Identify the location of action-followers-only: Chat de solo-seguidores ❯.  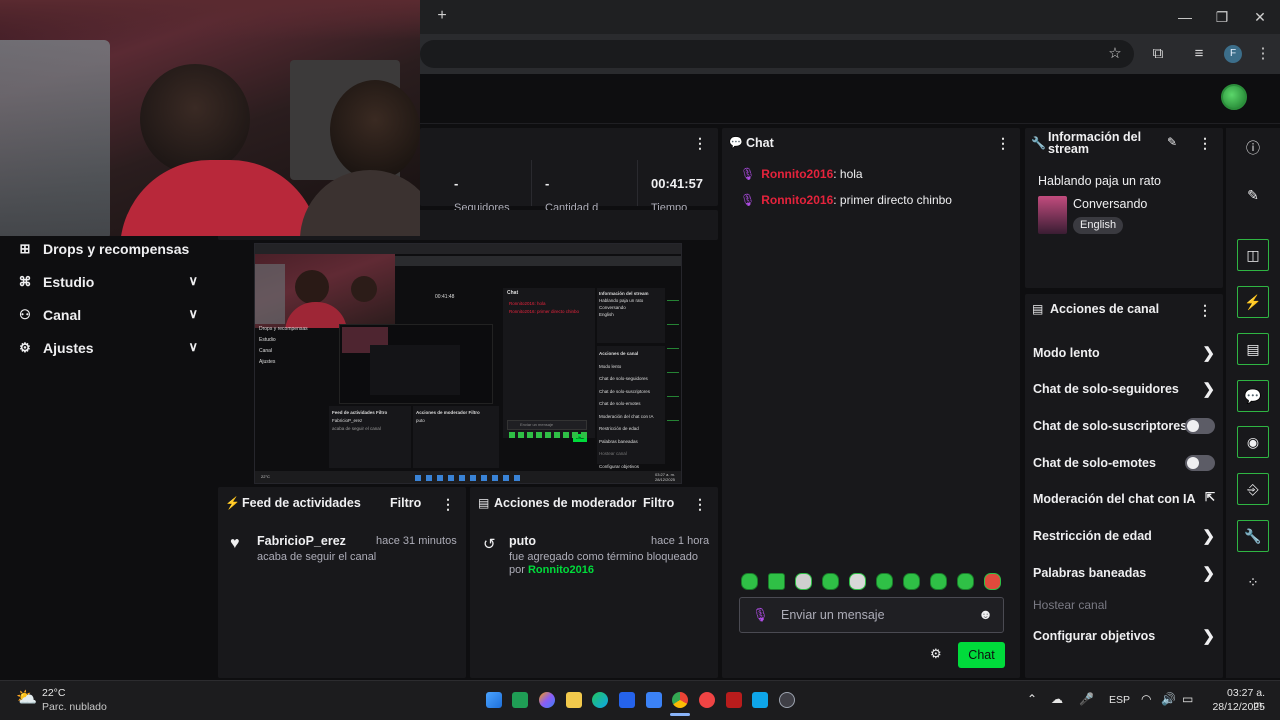
(1124, 389).